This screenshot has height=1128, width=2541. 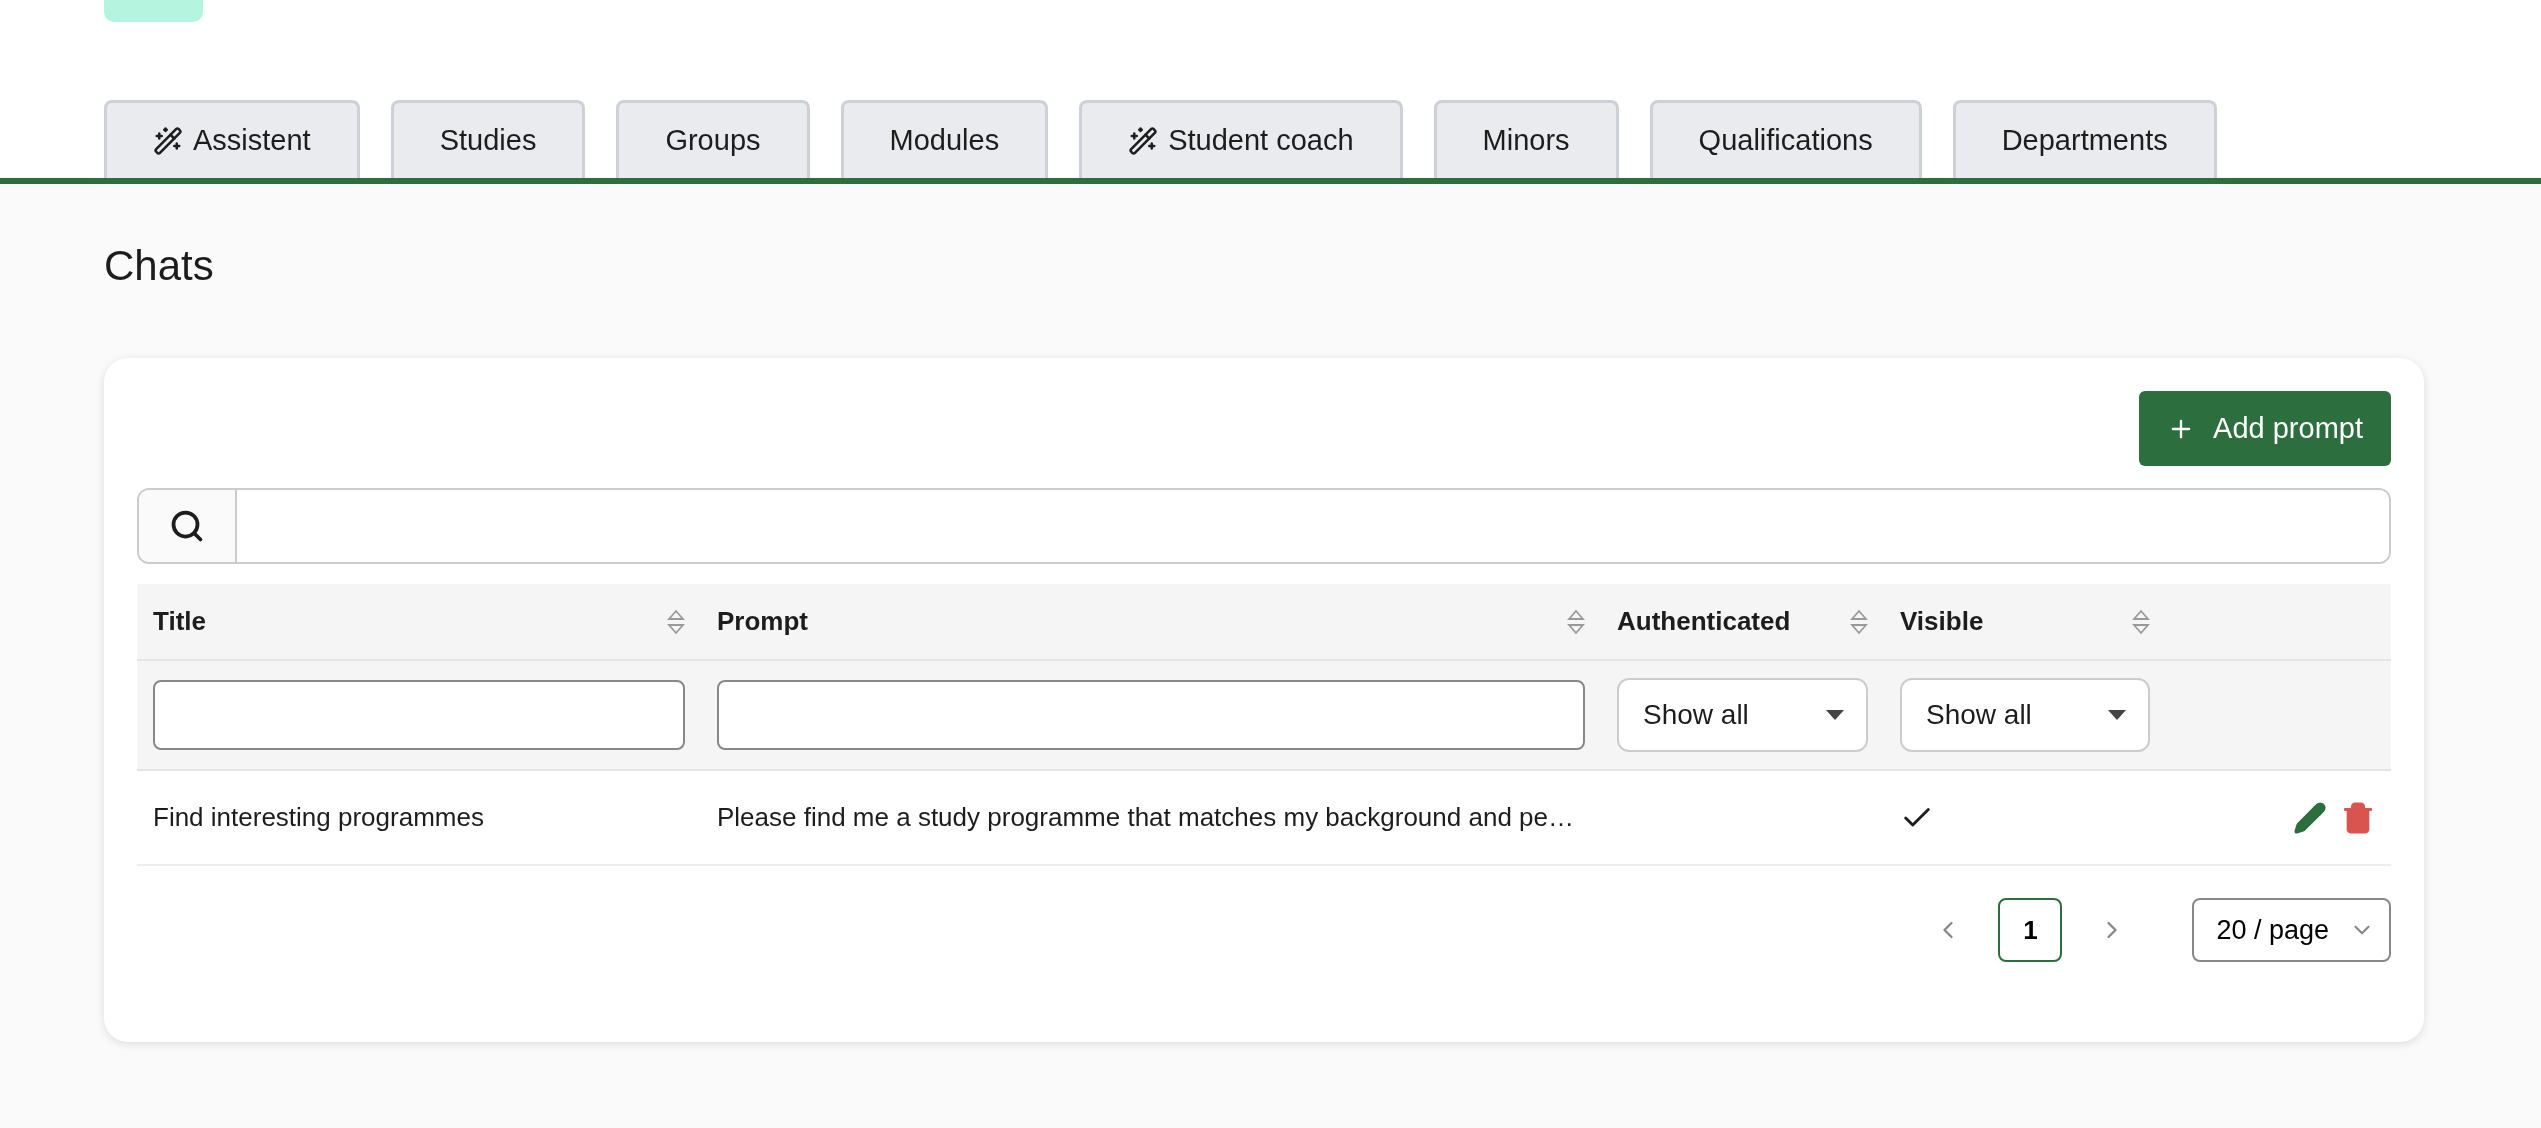 I want to click on search-icon, so click(x=187, y=526).